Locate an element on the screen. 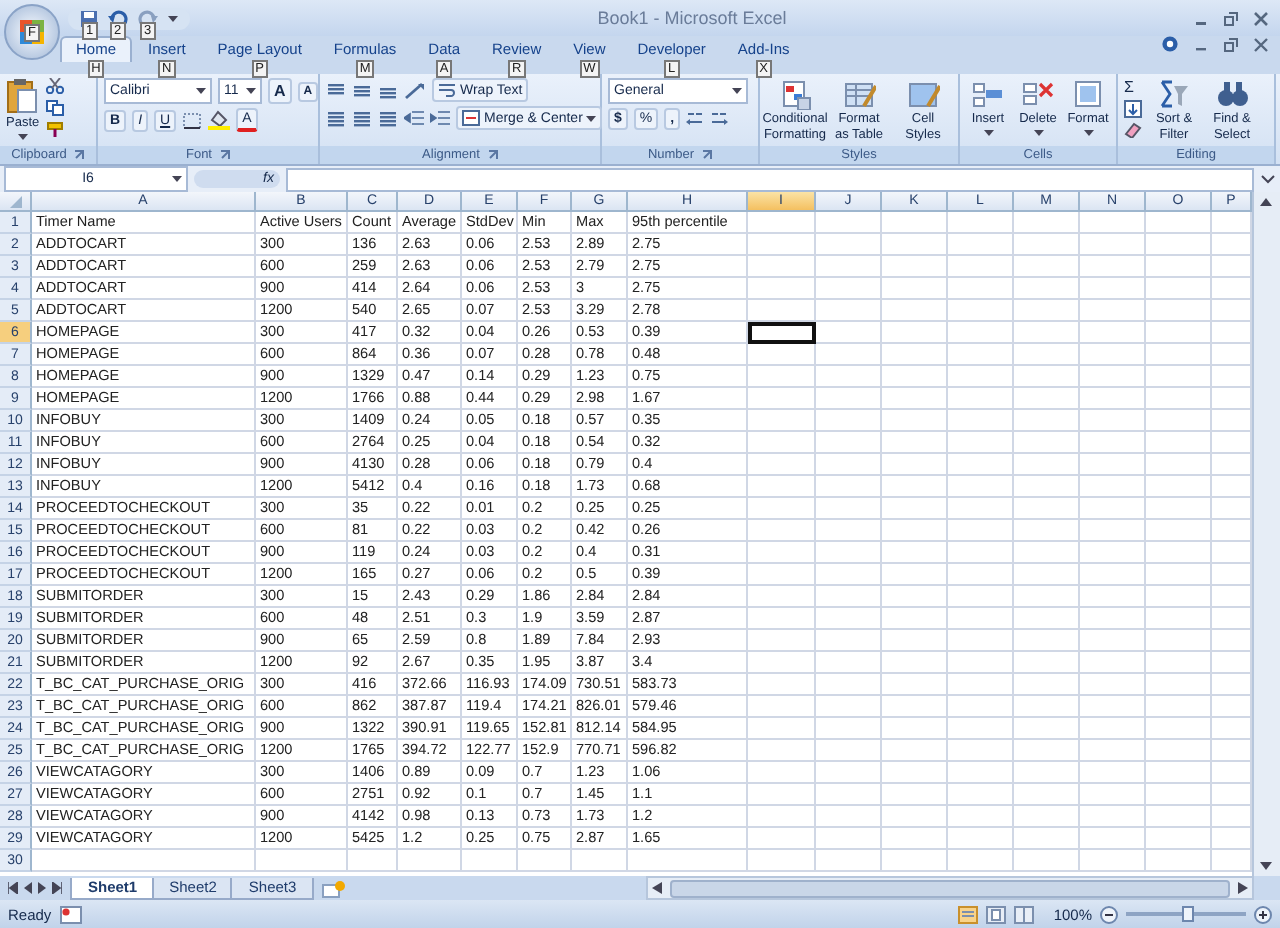 This screenshot has height=928, width=1280. format-cells-icon is located at coordinates (1088, 94).